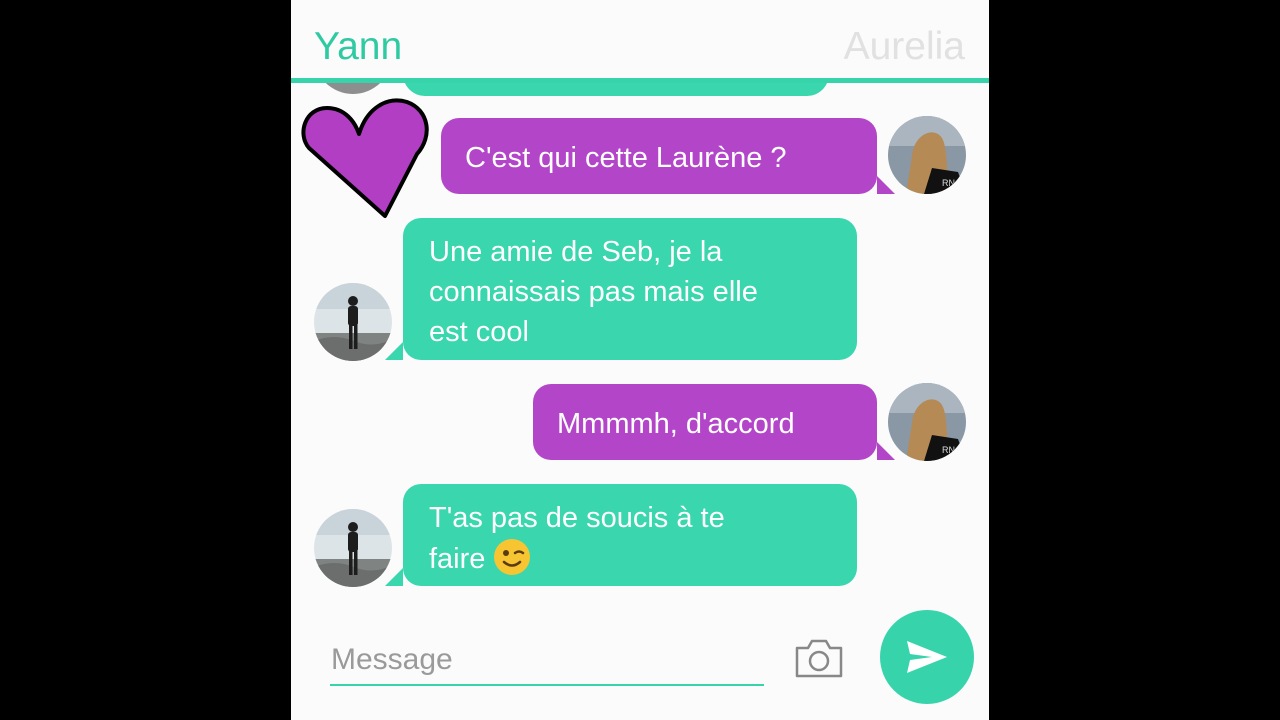  What do you see at coordinates (676, 424) in the screenshot?
I see `message-text: Mmmmh, d'accord` at bounding box center [676, 424].